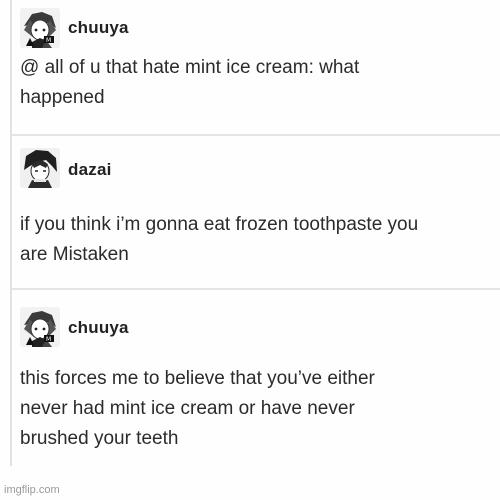  I want to click on imgflip-watermark: imgflip.com, so click(32, 490).